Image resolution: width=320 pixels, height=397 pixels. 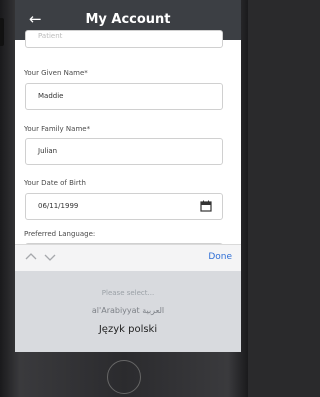 I want to click on family-name-label: Your Family Name*, so click(x=57, y=129).